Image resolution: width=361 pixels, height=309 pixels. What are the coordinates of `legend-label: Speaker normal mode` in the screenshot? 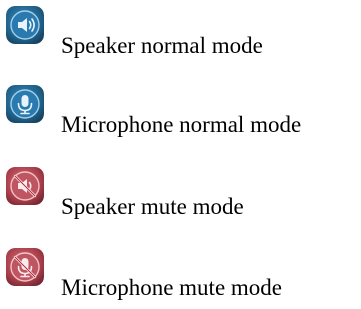 It's located at (162, 45).